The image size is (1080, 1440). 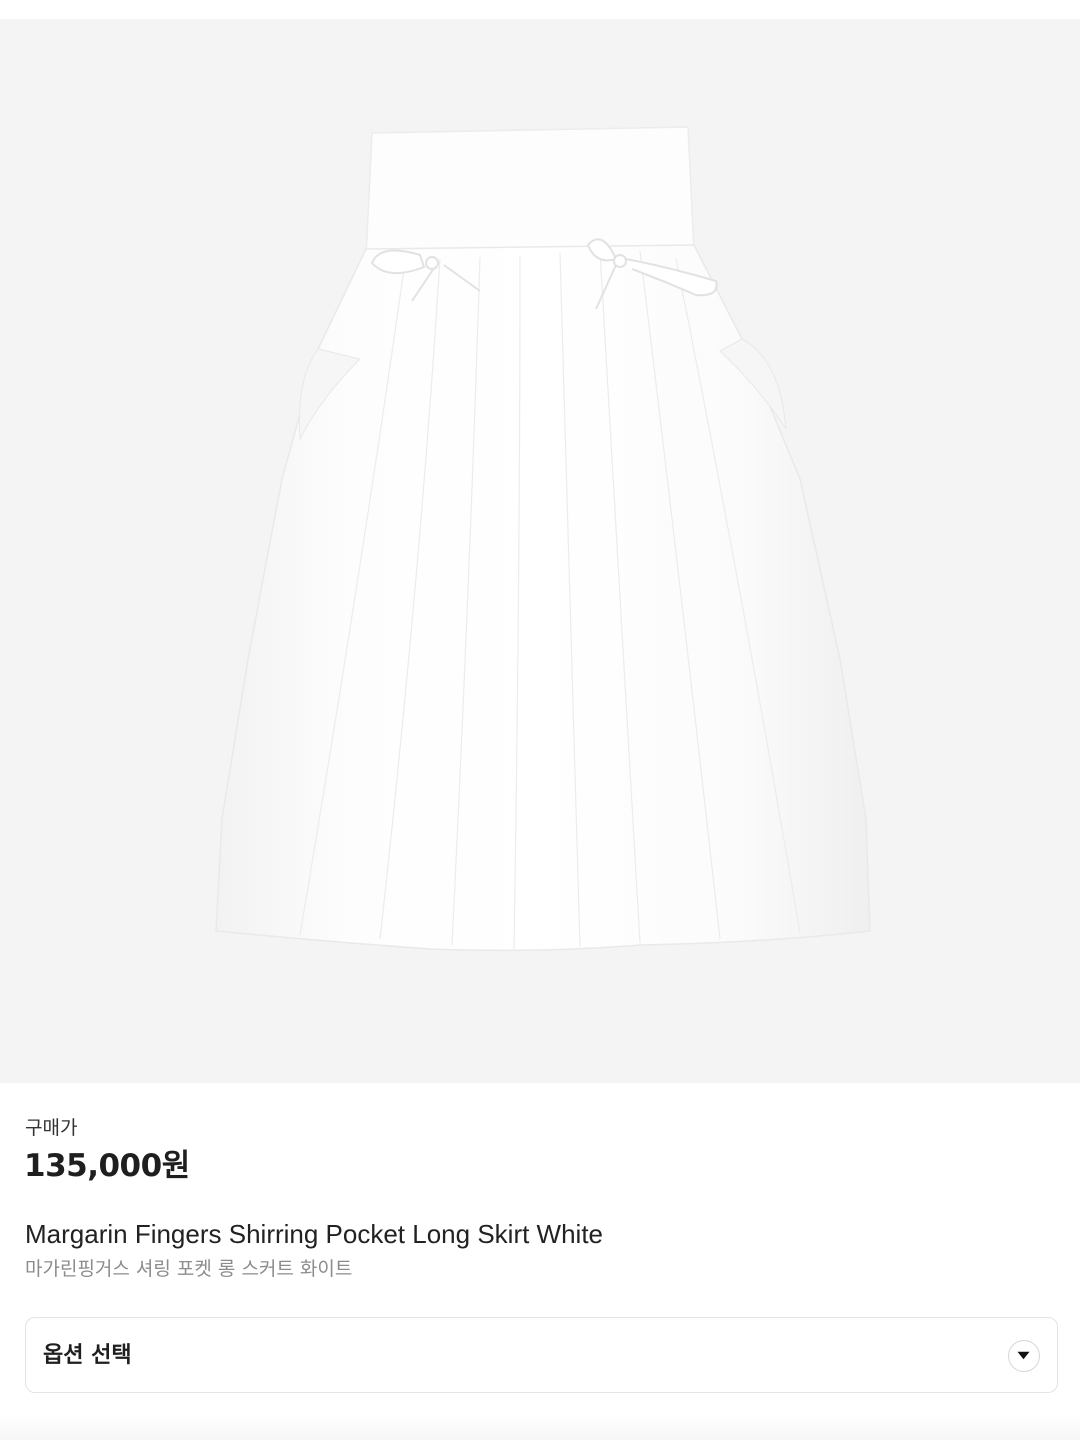 I want to click on top-bar, so click(x=540, y=9).